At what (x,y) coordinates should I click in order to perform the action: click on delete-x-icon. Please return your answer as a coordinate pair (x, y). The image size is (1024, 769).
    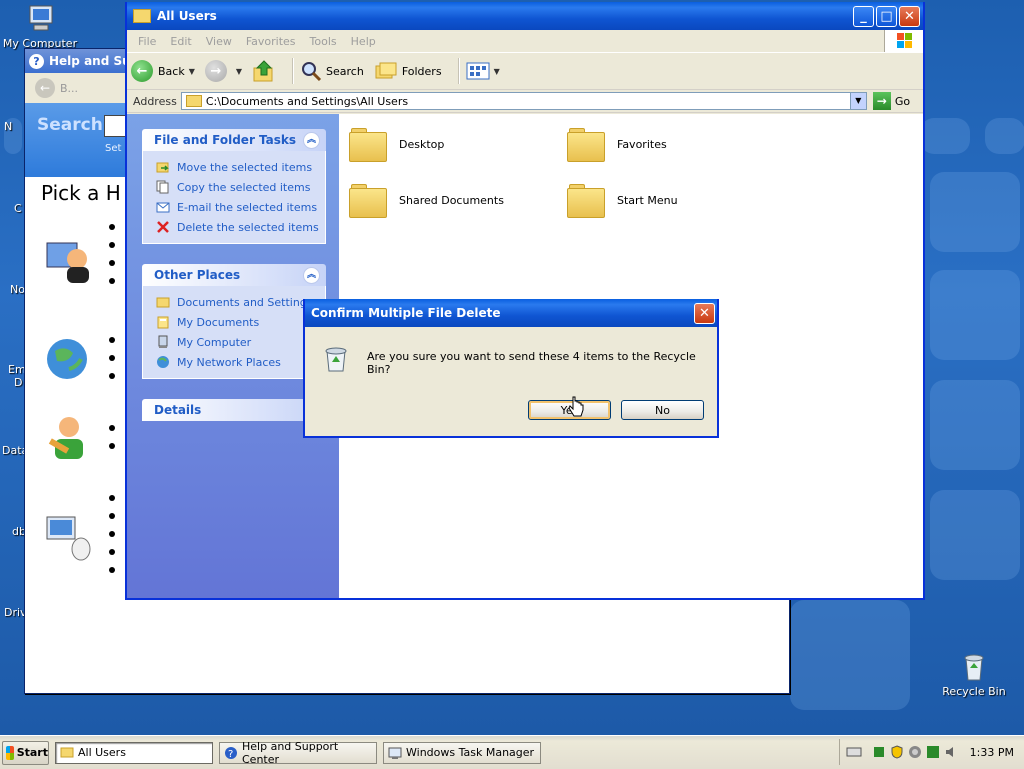
    Looking at the image, I should click on (163, 227).